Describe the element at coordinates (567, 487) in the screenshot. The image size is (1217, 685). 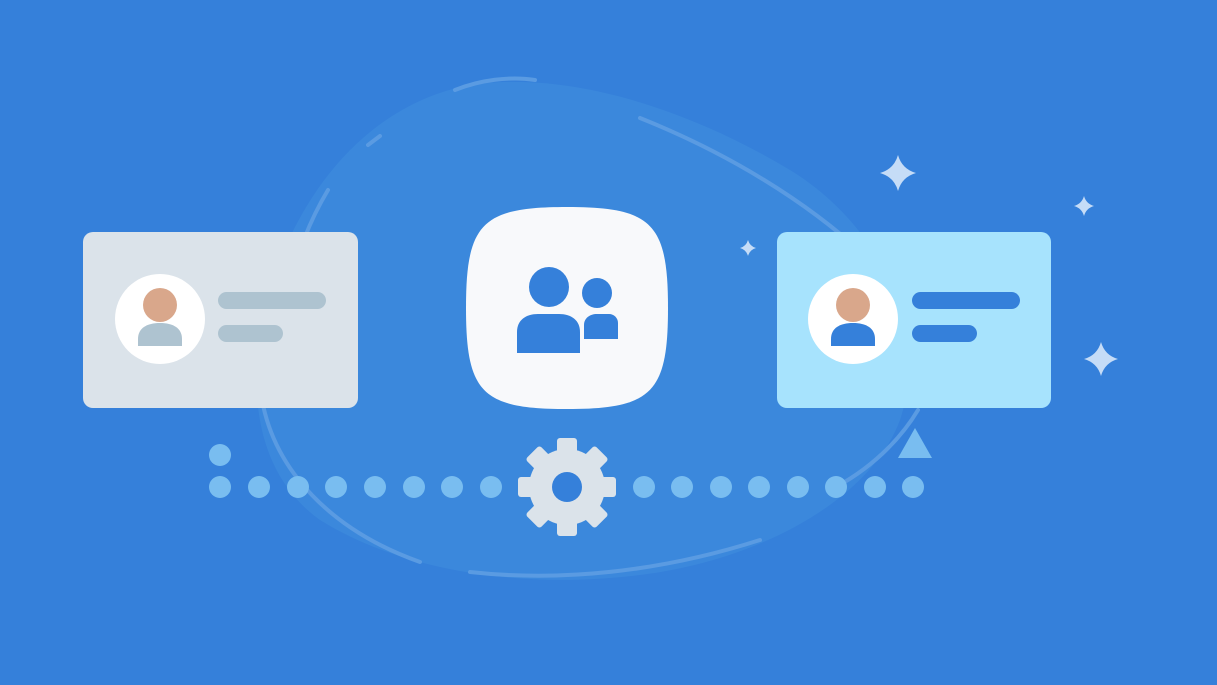
I see `gear-icon` at that location.